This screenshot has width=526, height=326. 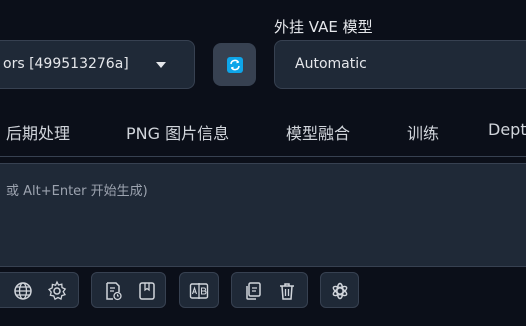 I want to click on tabs-divider, so click(x=263, y=156).